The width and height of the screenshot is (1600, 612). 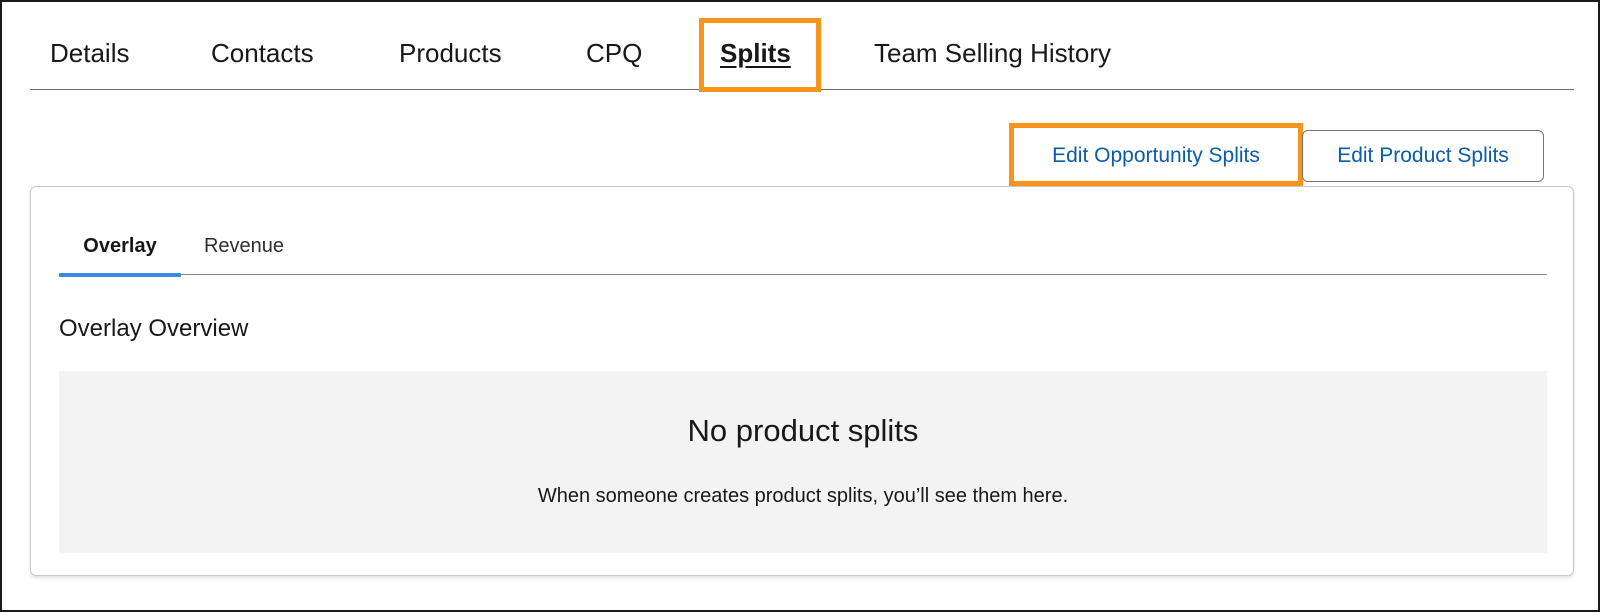 What do you see at coordinates (992, 53) in the screenshot?
I see `tab-team-selling-history: Team Selling History` at bounding box center [992, 53].